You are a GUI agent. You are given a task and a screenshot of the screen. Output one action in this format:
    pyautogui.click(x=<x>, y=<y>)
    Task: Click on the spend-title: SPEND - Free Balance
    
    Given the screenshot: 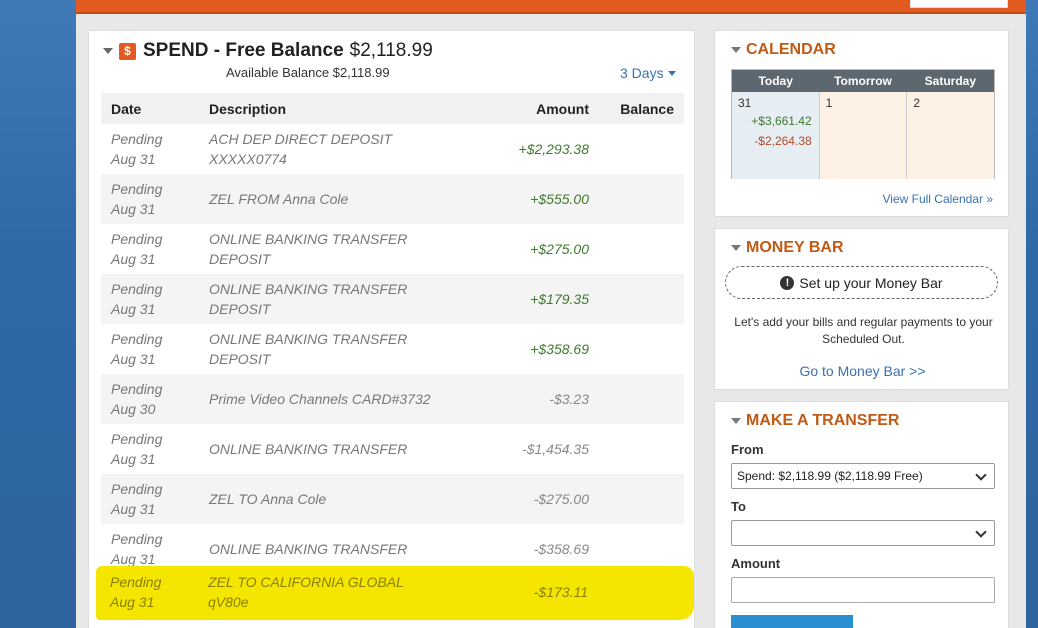 What is the action you would take?
    pyautogui.click(x=243, y=50)
    